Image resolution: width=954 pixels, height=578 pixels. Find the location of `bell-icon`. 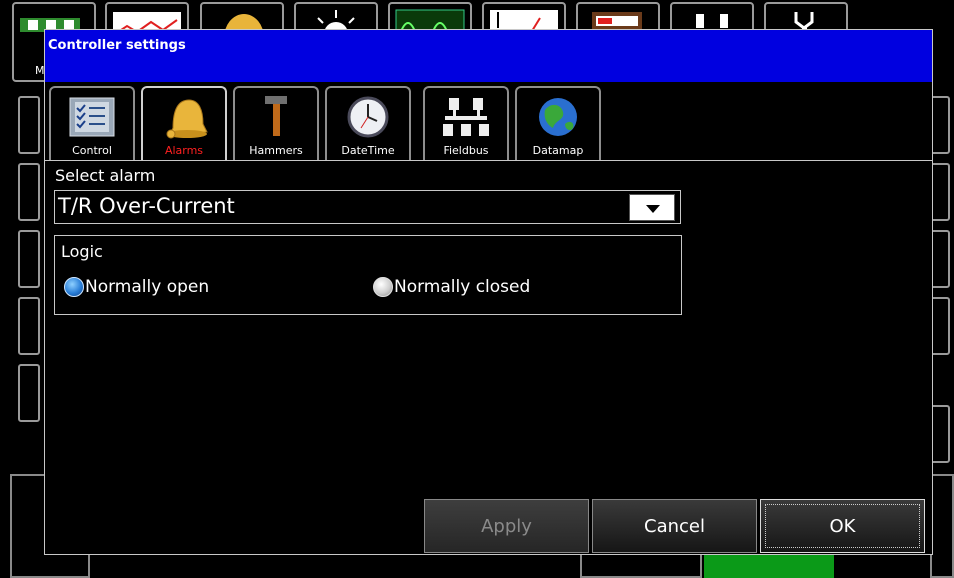

bell-icon is located at coordinates (187, 119).